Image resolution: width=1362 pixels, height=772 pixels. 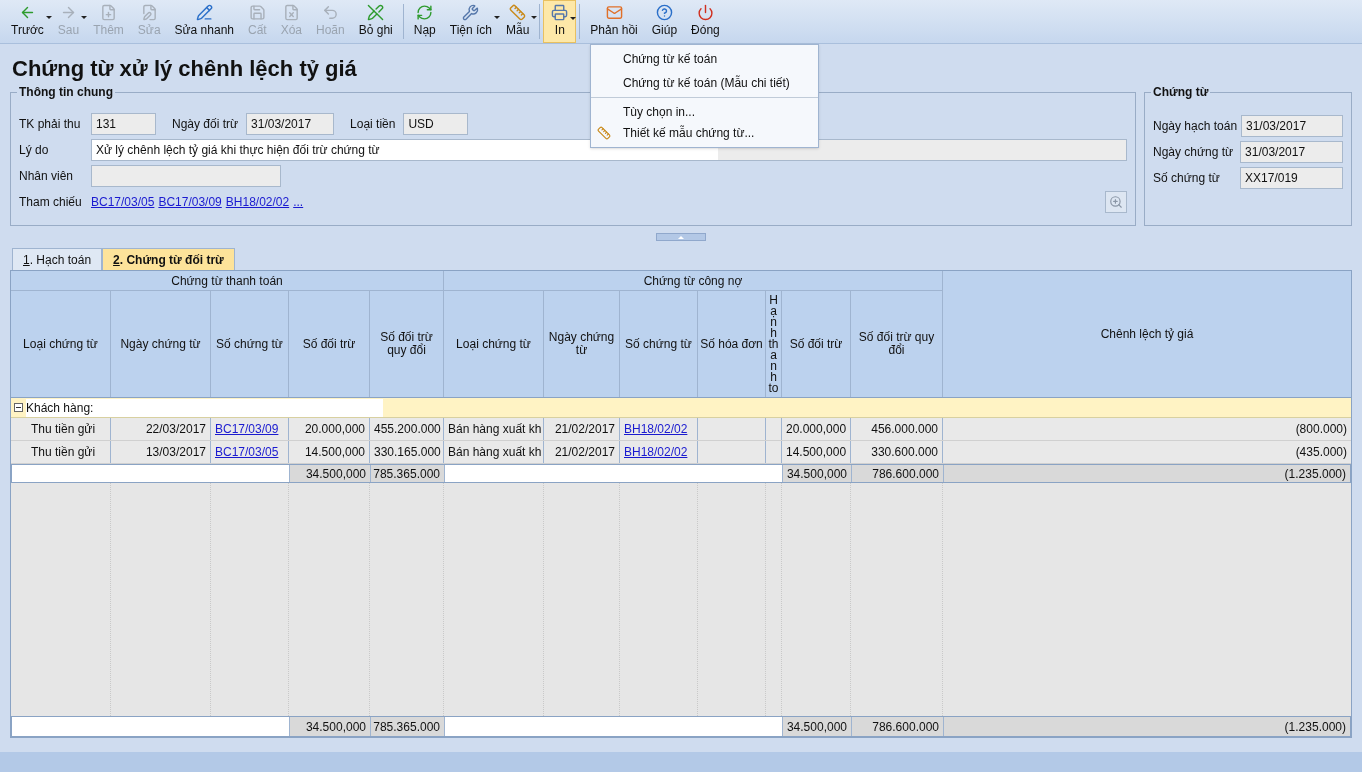 What do you see at coordinates (123, 202) in the screenshot?
I see `reference-link: BC17/03/05` at bounding box center [123, 202].